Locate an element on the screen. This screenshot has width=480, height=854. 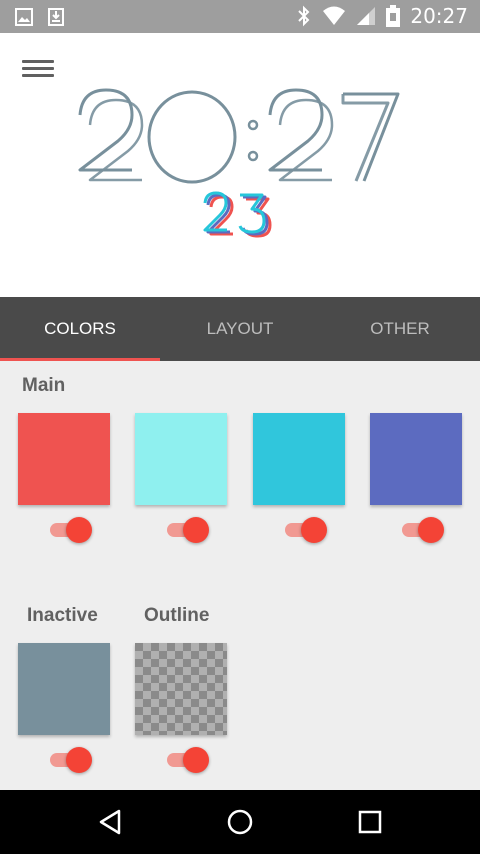
home-button is located at coordinates (240, 822).